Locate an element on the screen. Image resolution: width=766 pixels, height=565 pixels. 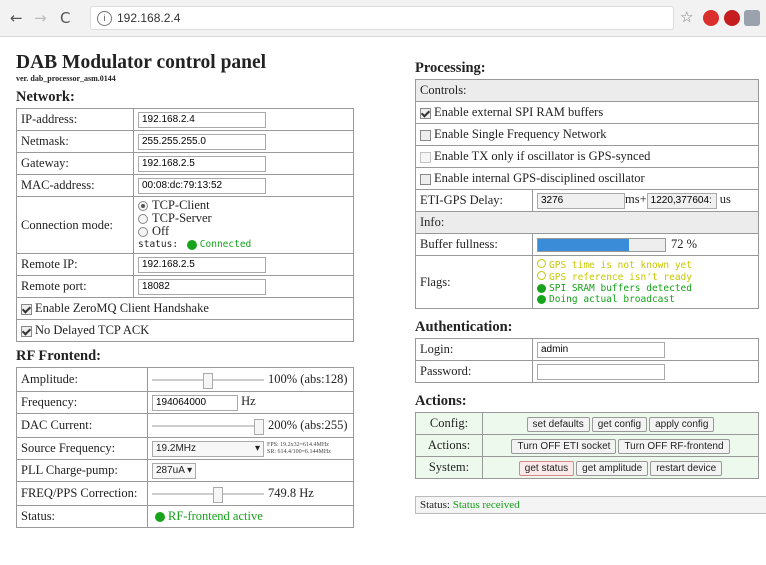
pll-label: PLL Charge-pump: is located at coordinates (82, 470).